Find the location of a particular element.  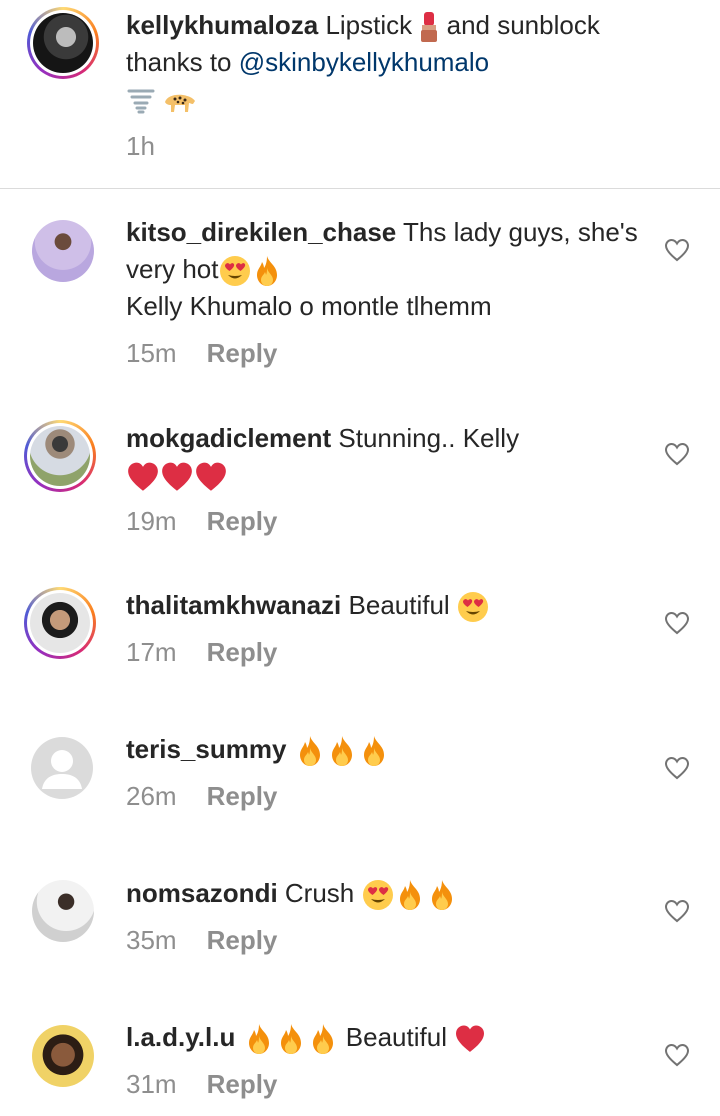

comment-username: kitso_direkilen_chase is located at coordinates (261, 232).